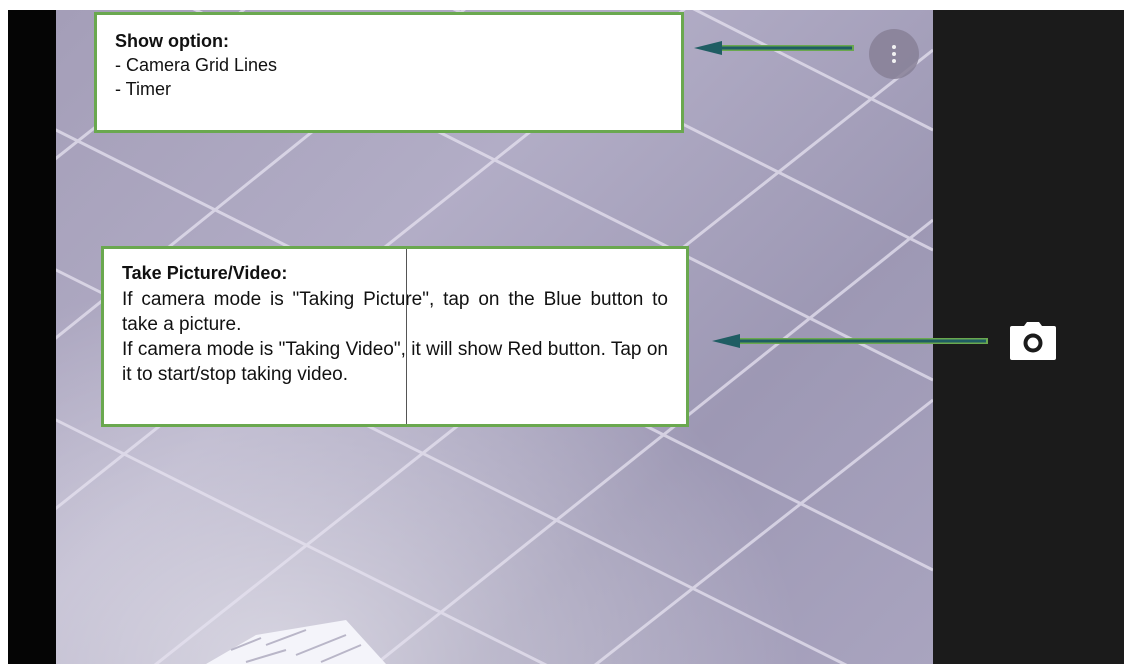 This screenshot has width=1124, height=664. I want to click on arrow-to-more-options, so click(774, 48).